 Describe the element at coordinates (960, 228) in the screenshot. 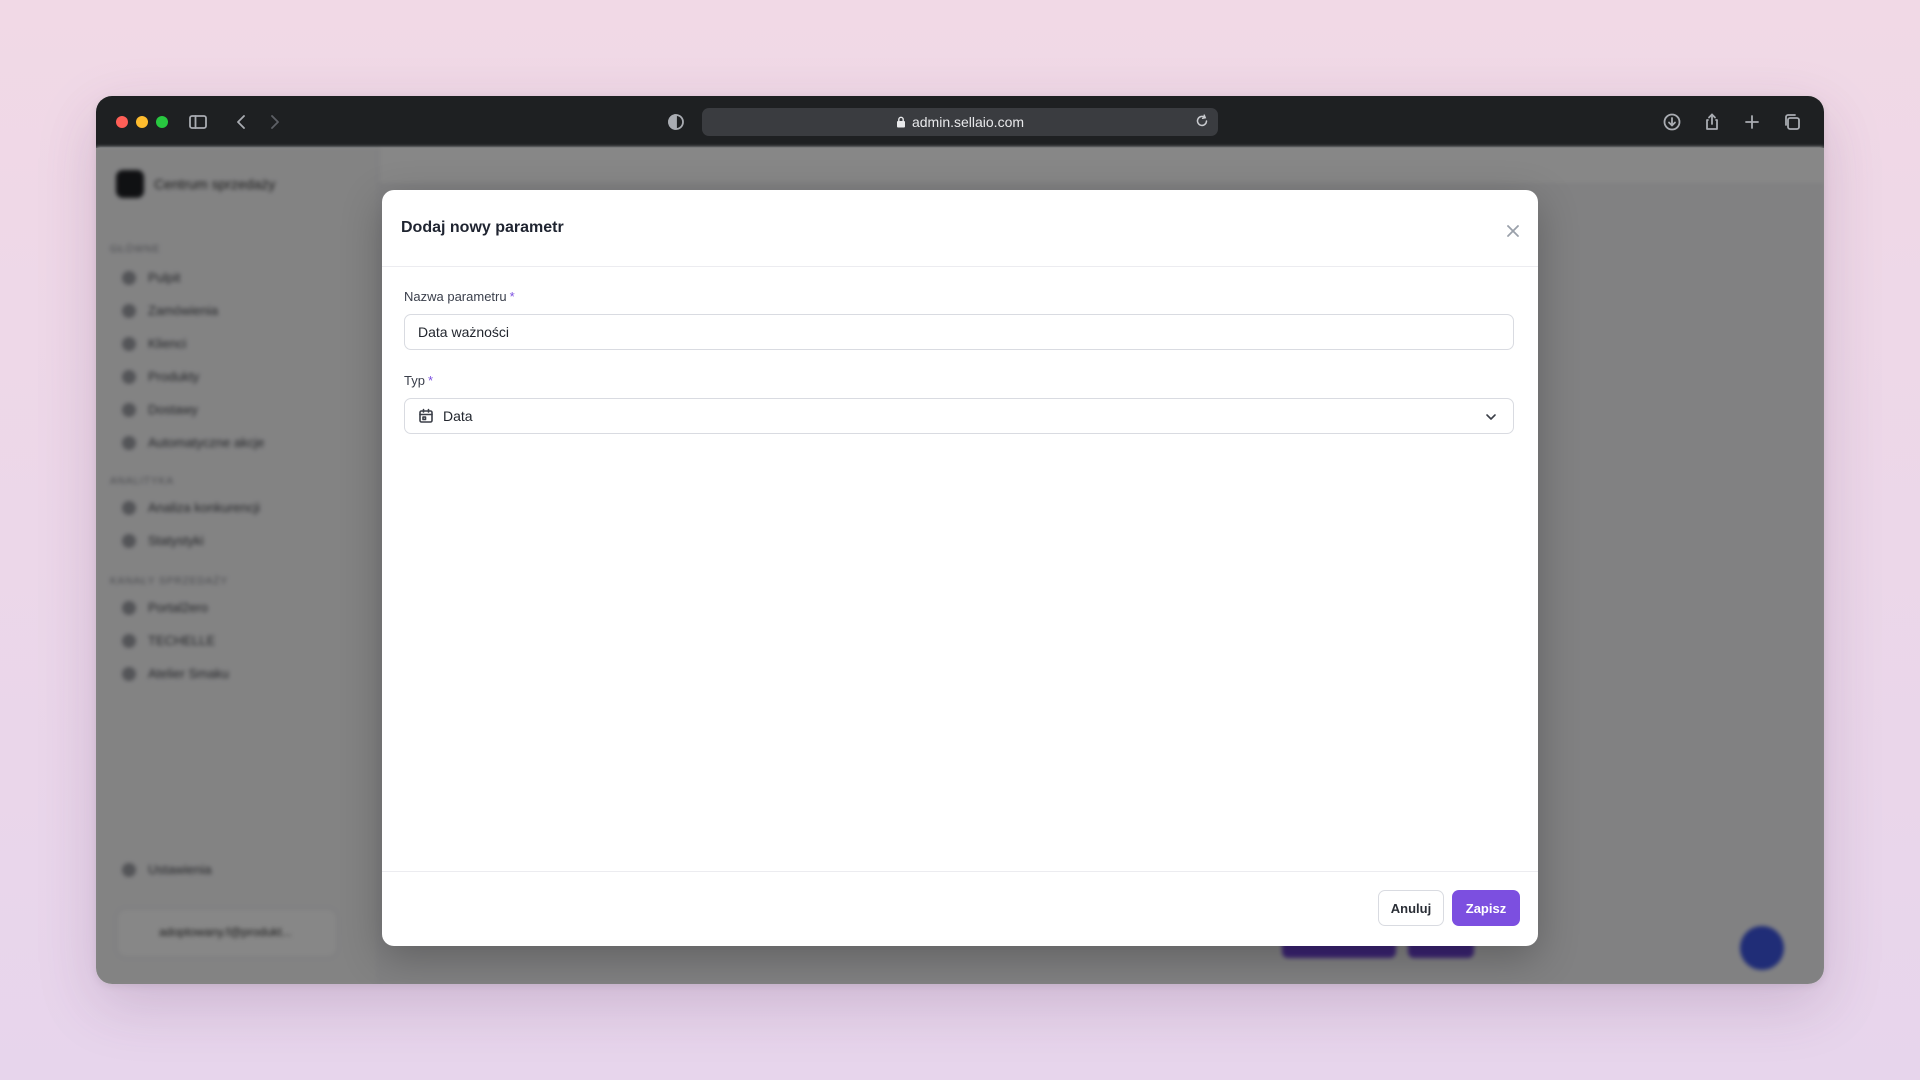

I see `dialog-header: Dodaj nowy parametr` at that location.